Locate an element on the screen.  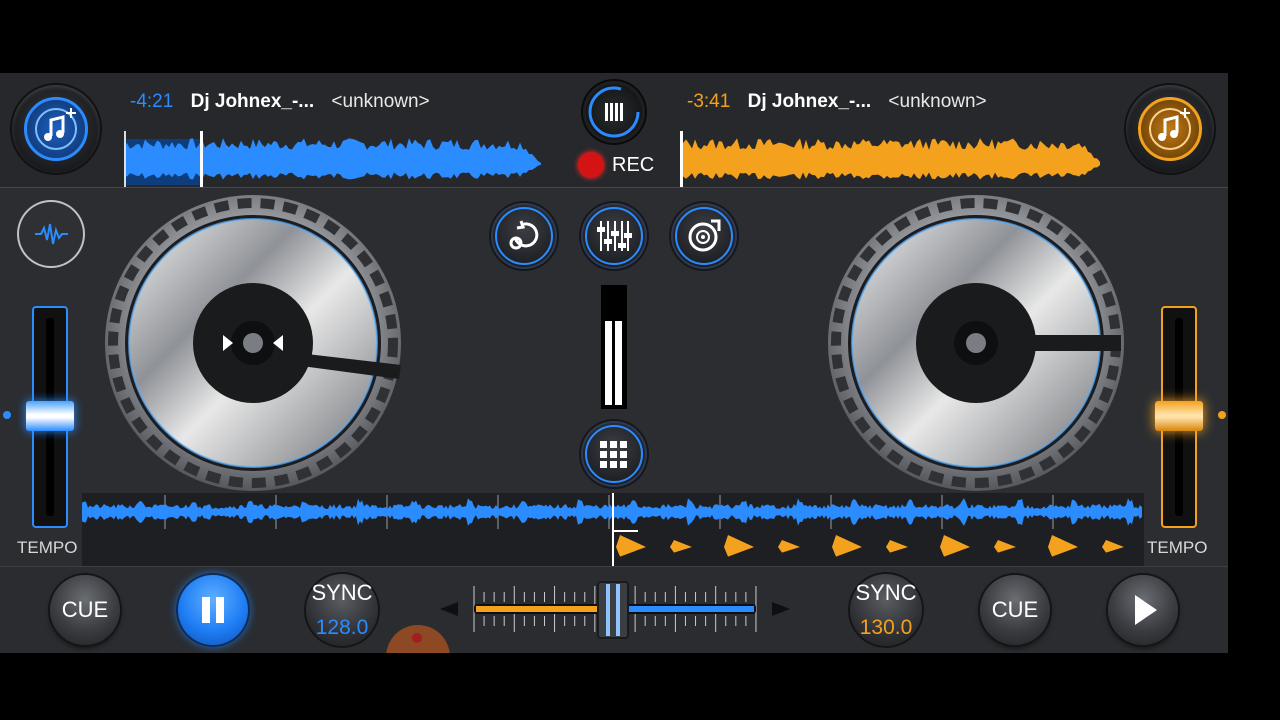
left-tempo-center-marker is located at coordinates (7, 415).